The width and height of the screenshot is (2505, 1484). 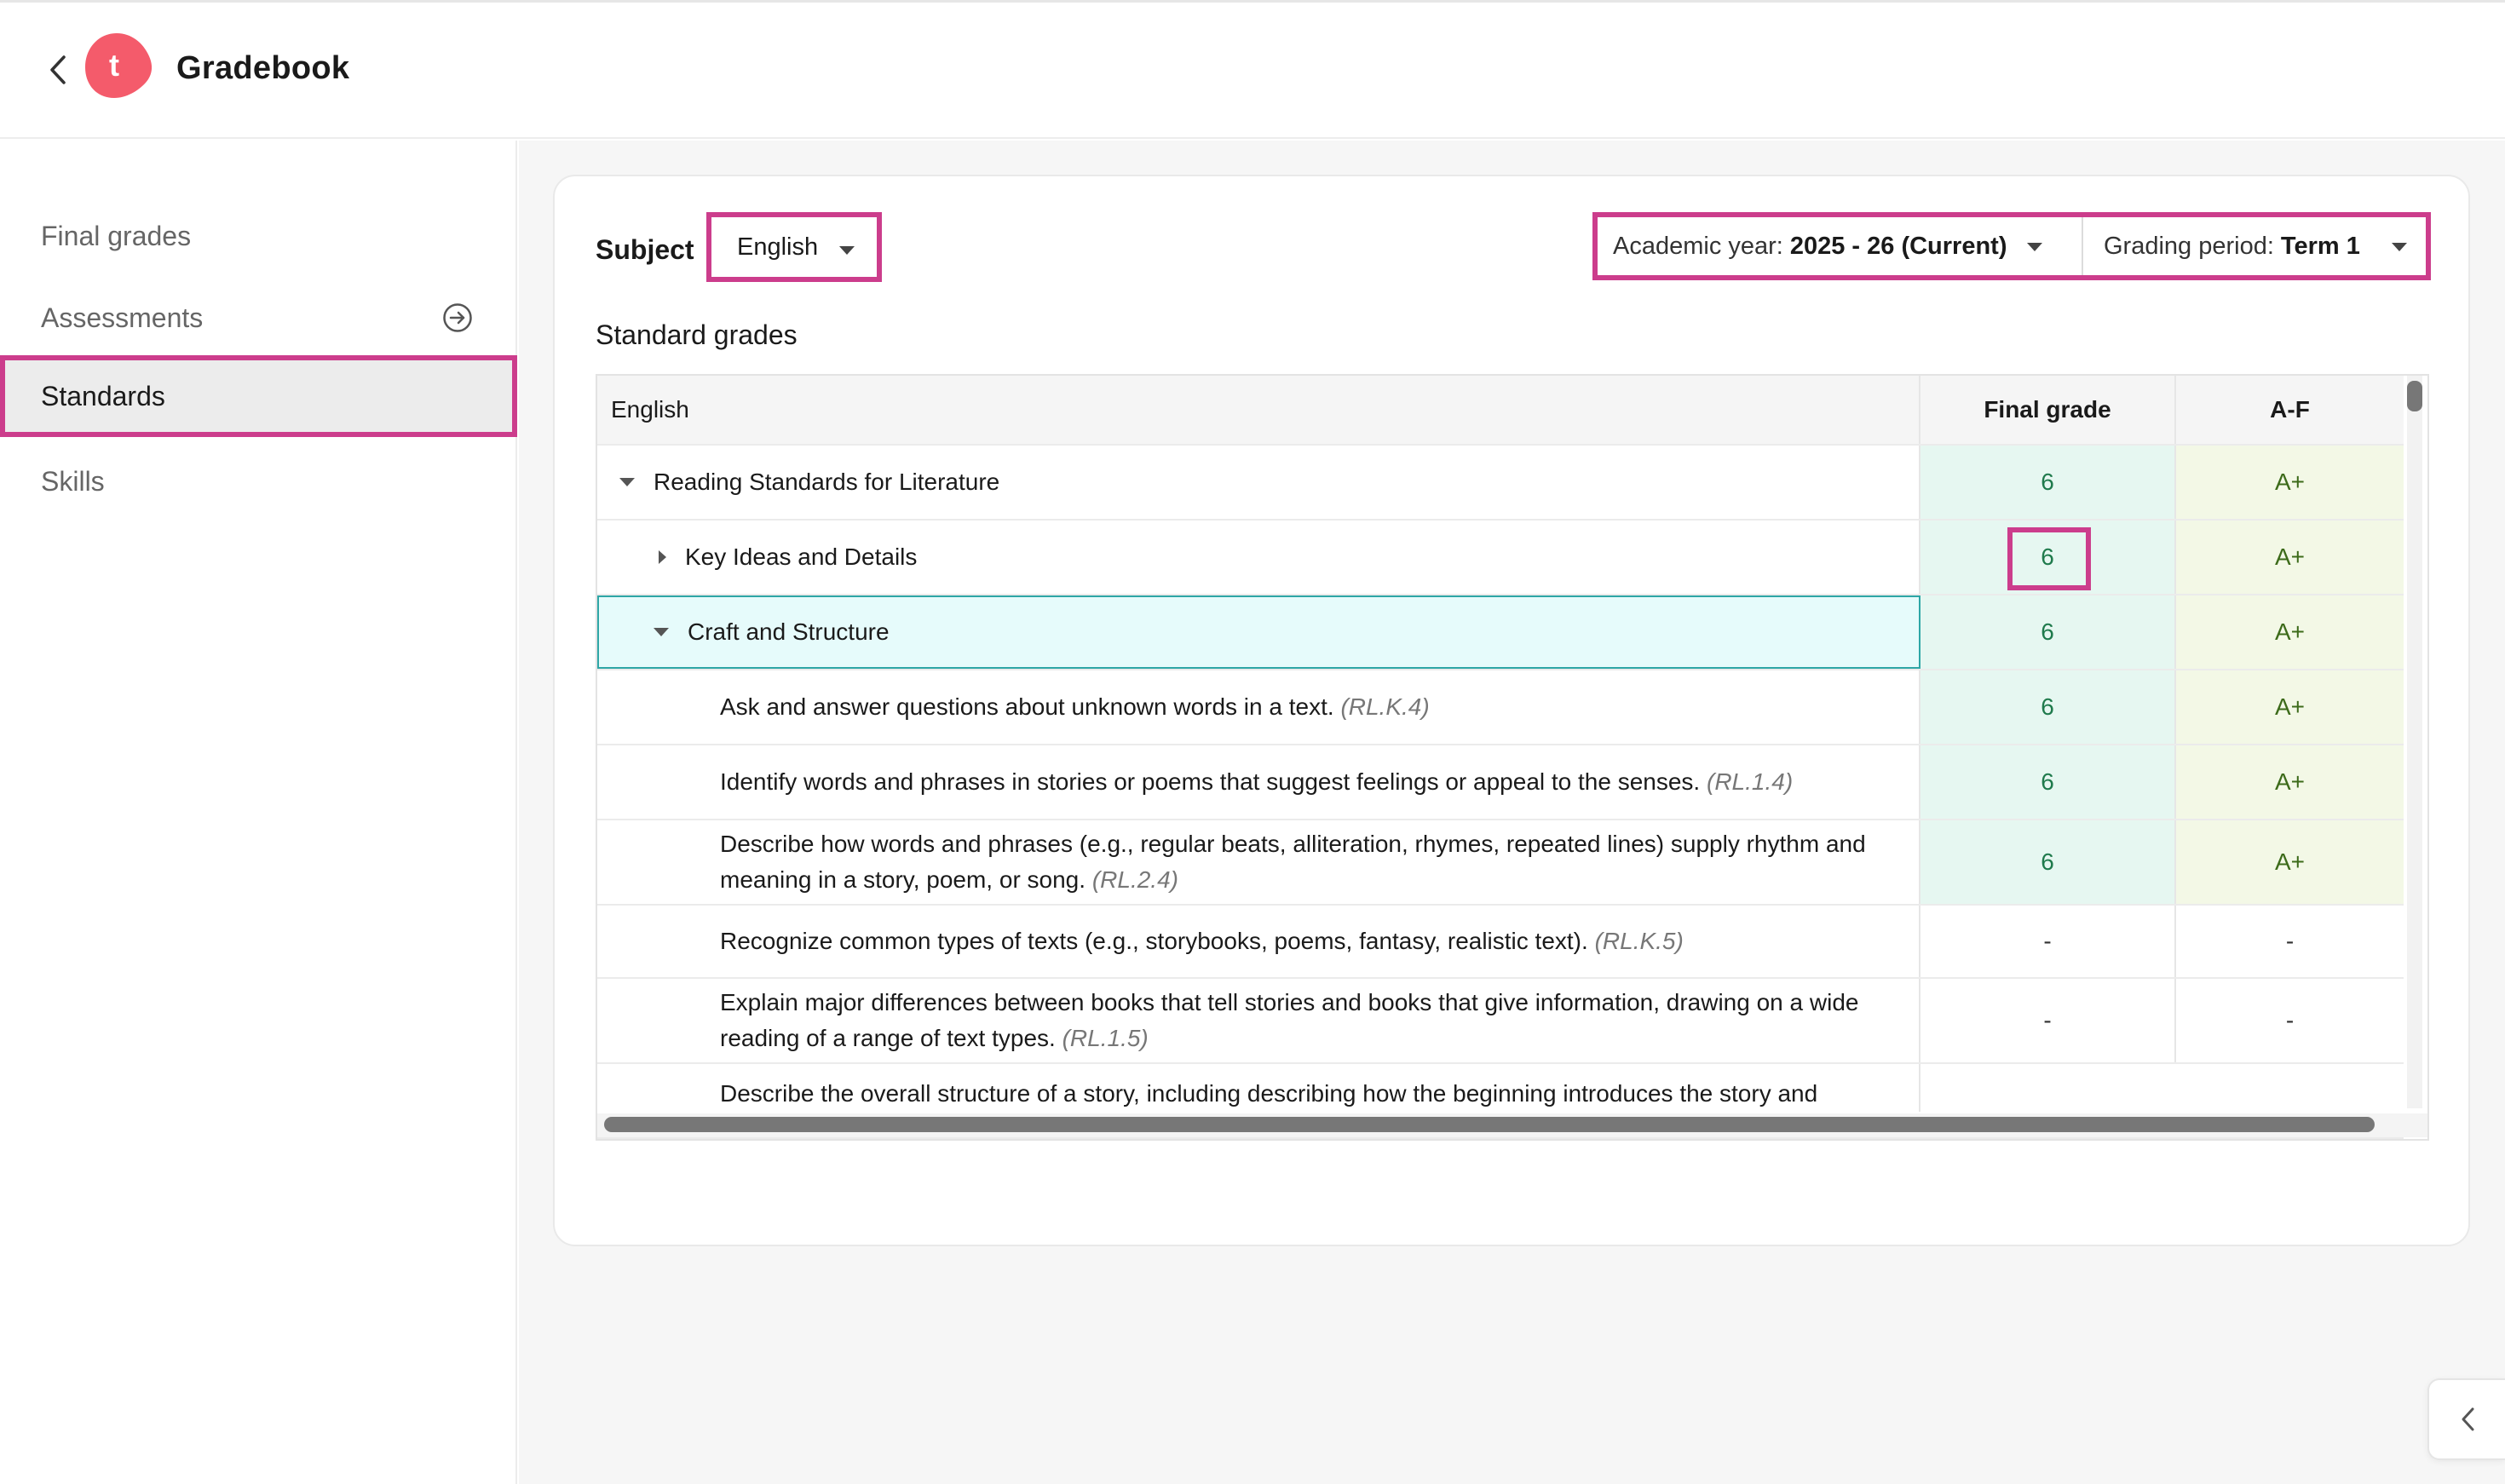 What do you see at coordinates (1385, 706) in the screenshot?
I see `standard-code: (RL.K.4)` at bounding box center [1385, 706].